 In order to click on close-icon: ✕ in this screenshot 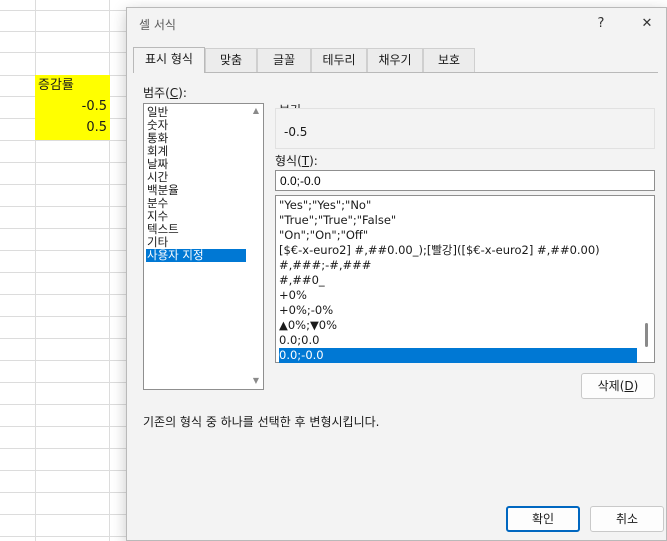, I will do `click(647, 24)`.